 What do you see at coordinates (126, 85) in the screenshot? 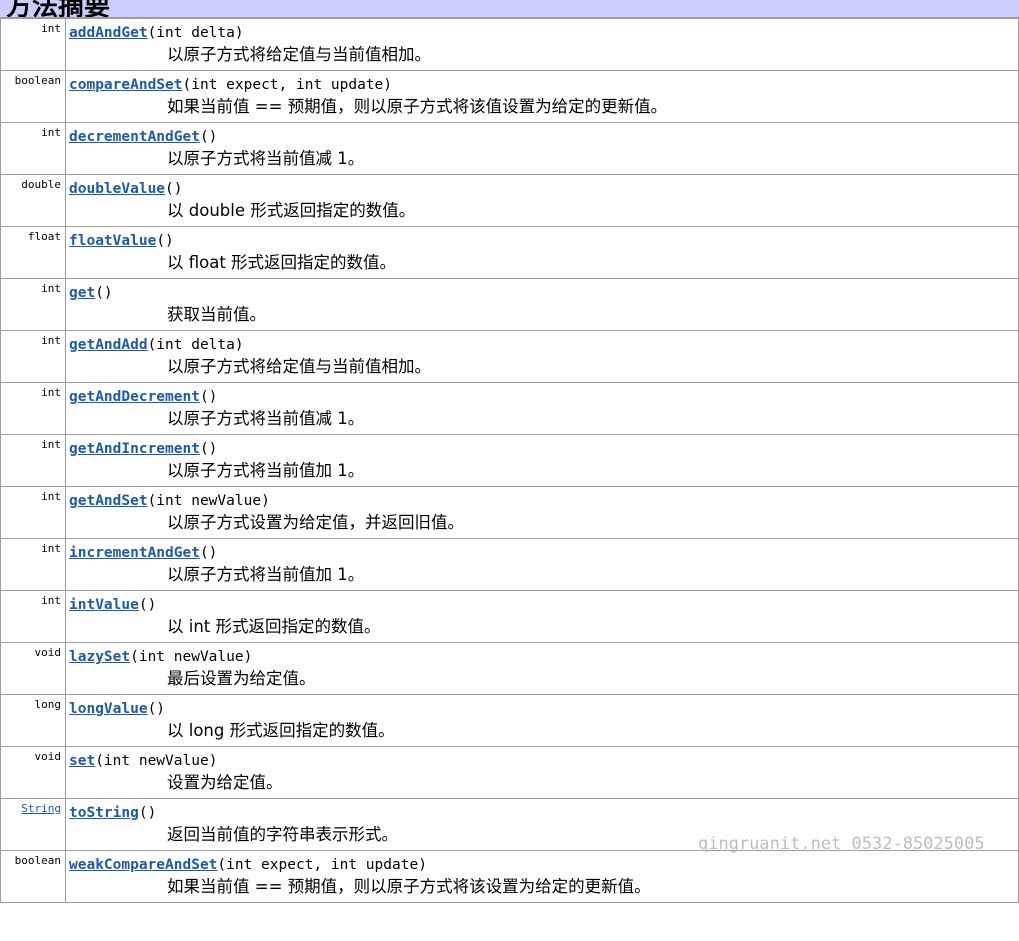
I see `method-link-compareAndSet: compareAndSet` at bounding box center [126, 85].